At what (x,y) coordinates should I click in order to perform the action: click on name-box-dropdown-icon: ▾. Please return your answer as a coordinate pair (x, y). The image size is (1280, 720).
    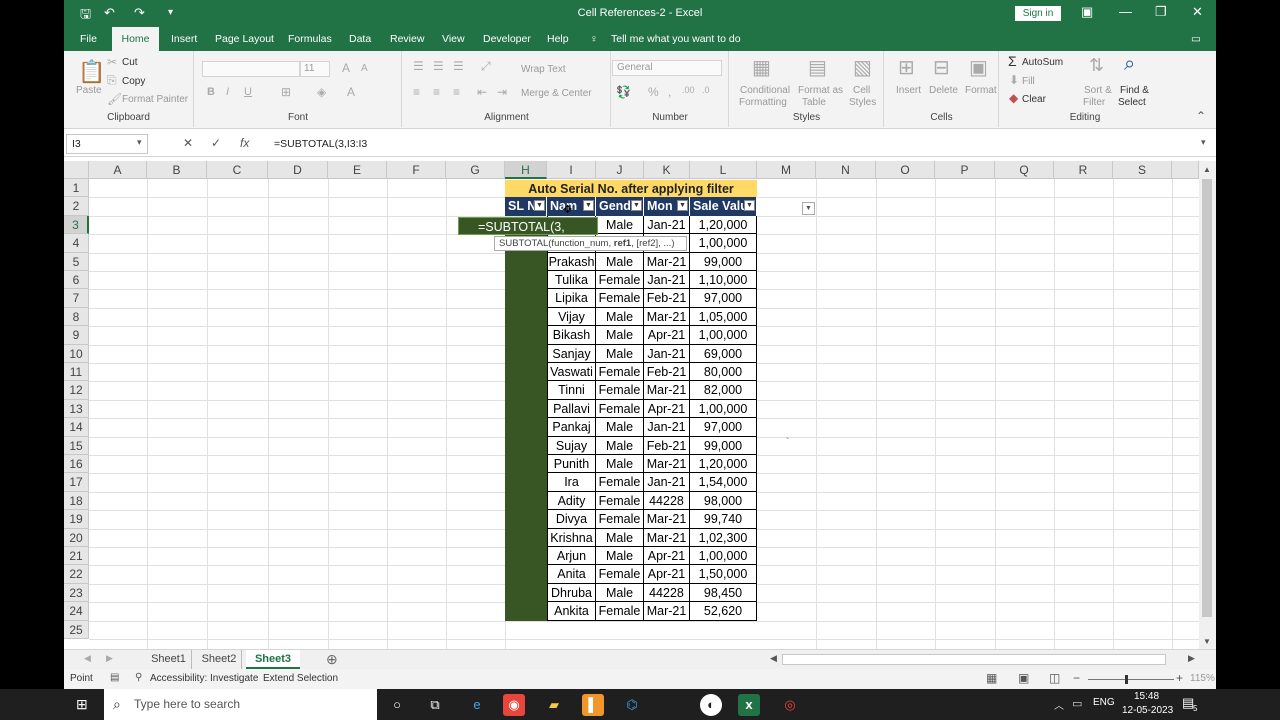
    Looking at the image, I should click on (139, 142).